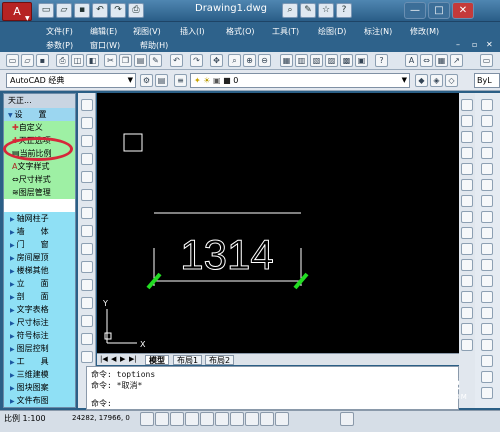 Image resolution: width=500 pixels, height=432 pixels. Describe the element at coordinates (87, 105) in the screenshot. I see `layer-icon` at that location.